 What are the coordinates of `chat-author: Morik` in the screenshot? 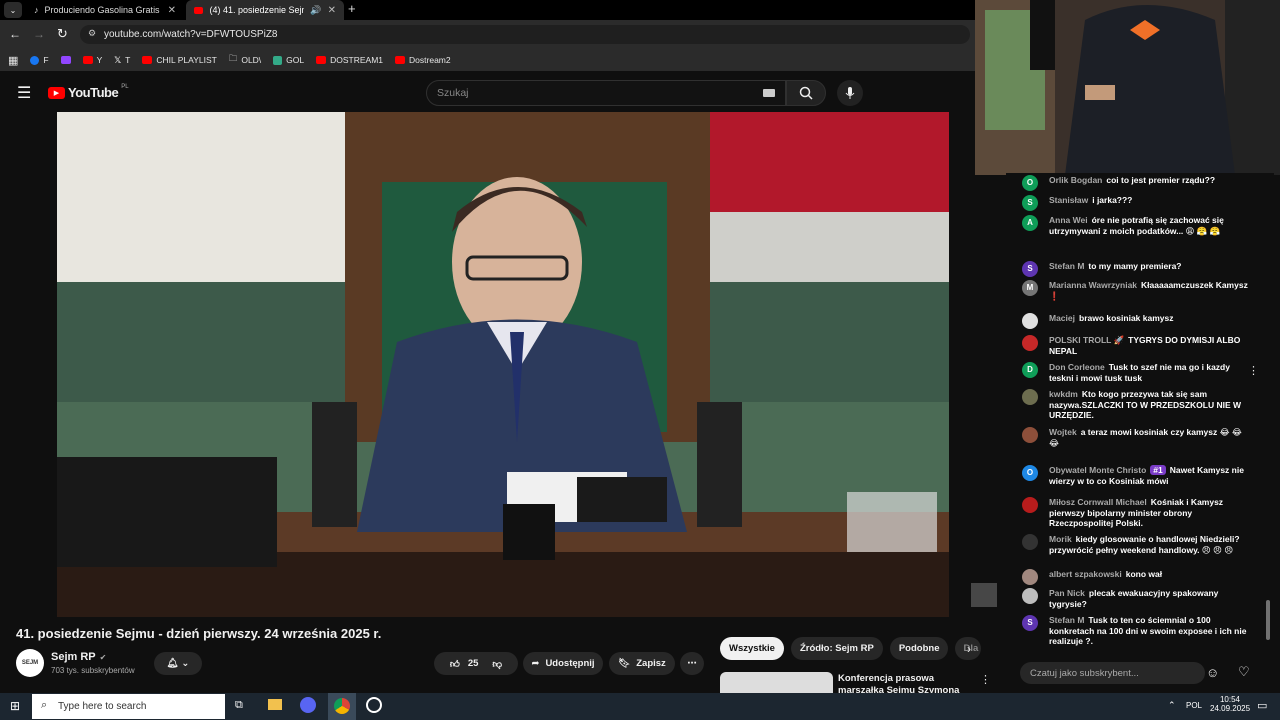 It's located at (1060, 539).